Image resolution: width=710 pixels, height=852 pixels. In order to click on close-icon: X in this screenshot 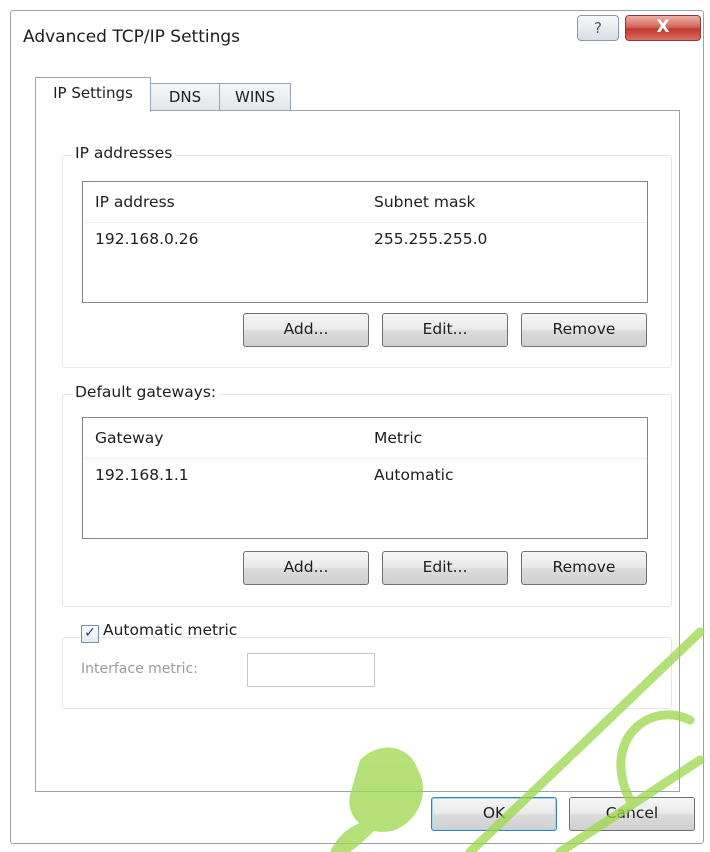, I will do `click(663, 27)`.